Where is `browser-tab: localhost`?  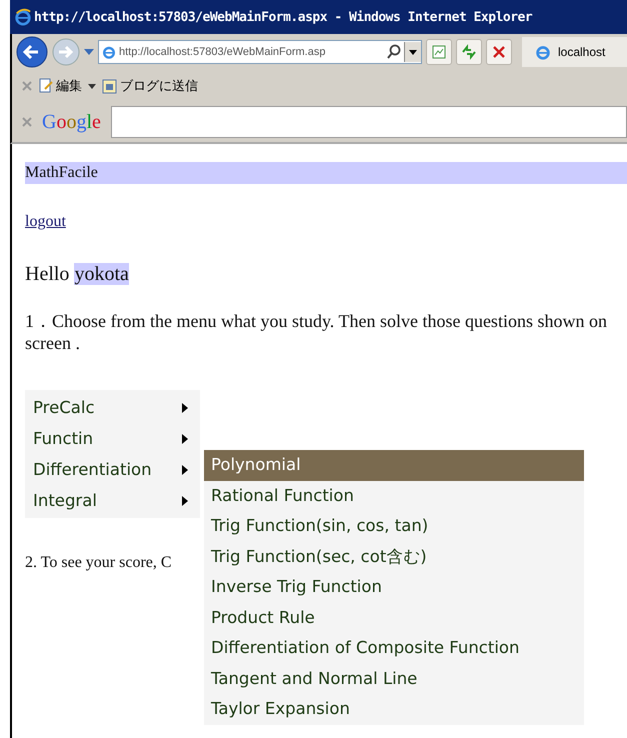 browser-tab: localhost is located at coordinates (574, 52).